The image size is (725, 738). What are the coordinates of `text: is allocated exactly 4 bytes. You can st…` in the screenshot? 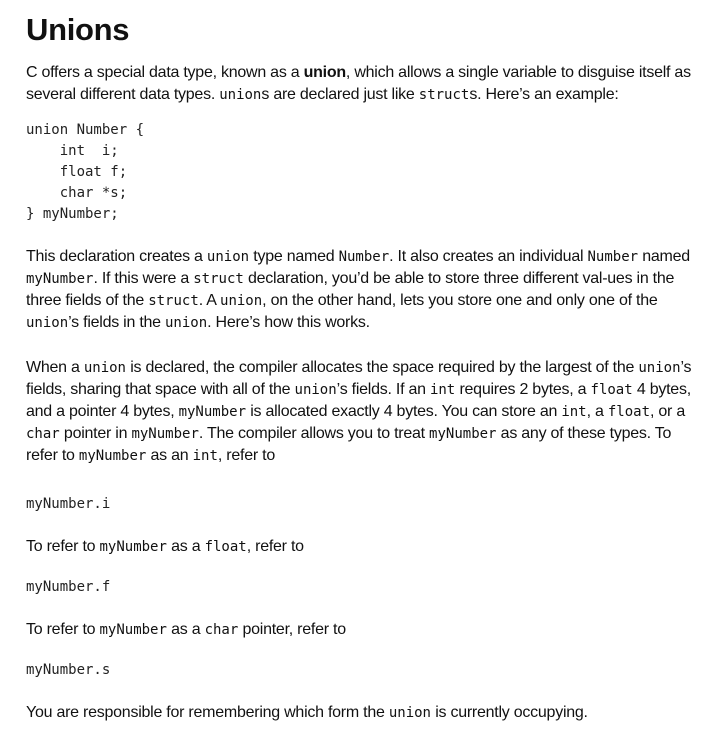 It's located at (404, 411).